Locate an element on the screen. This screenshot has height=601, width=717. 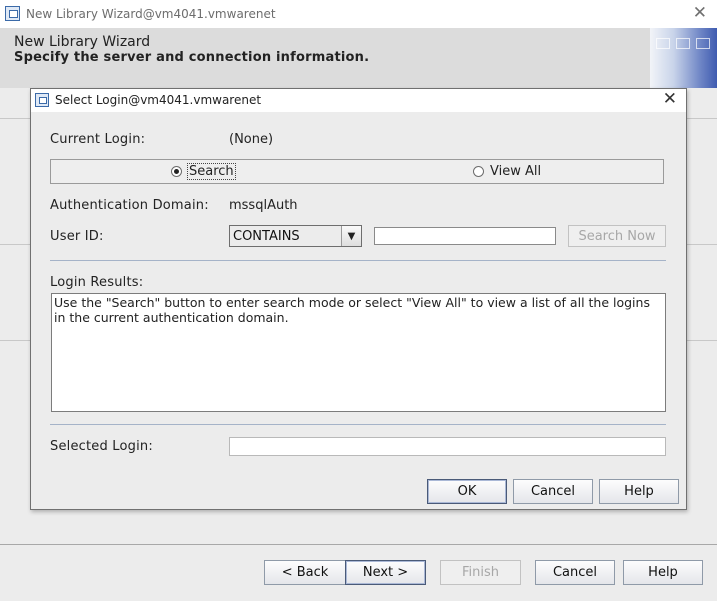
user-id-label: User ID: is located at coordinates (77, 236).